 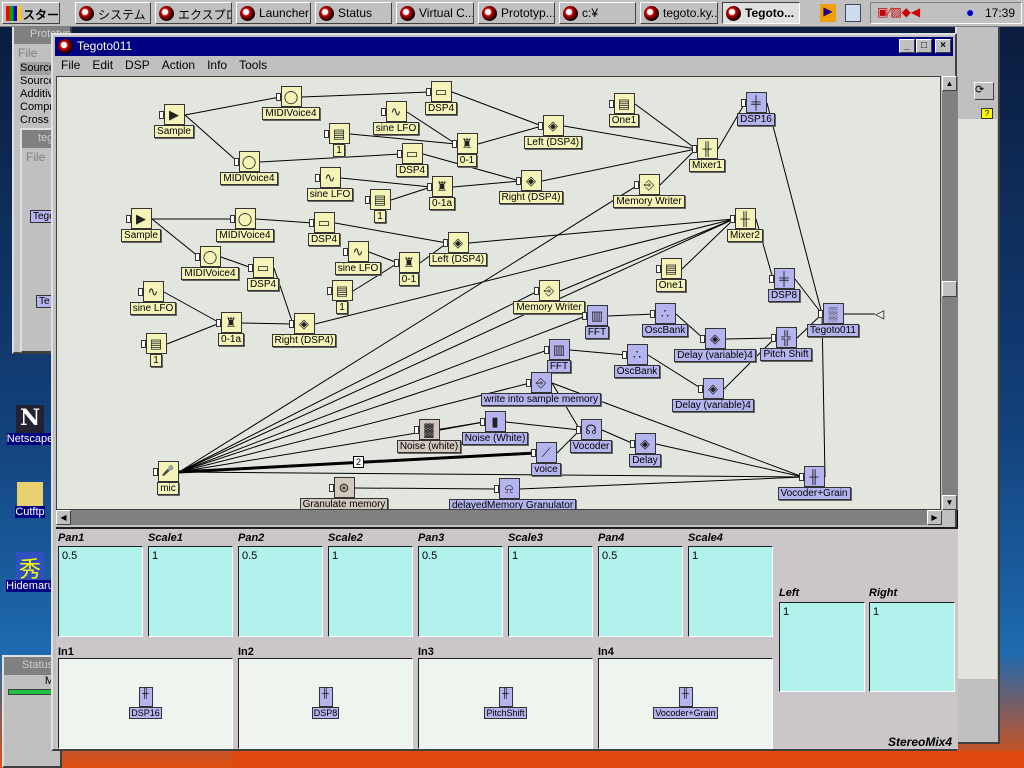 What do you see at coordinates (943, 46) in the screenshot?
I see `close-button: ×` at bounding box center [943, 46].